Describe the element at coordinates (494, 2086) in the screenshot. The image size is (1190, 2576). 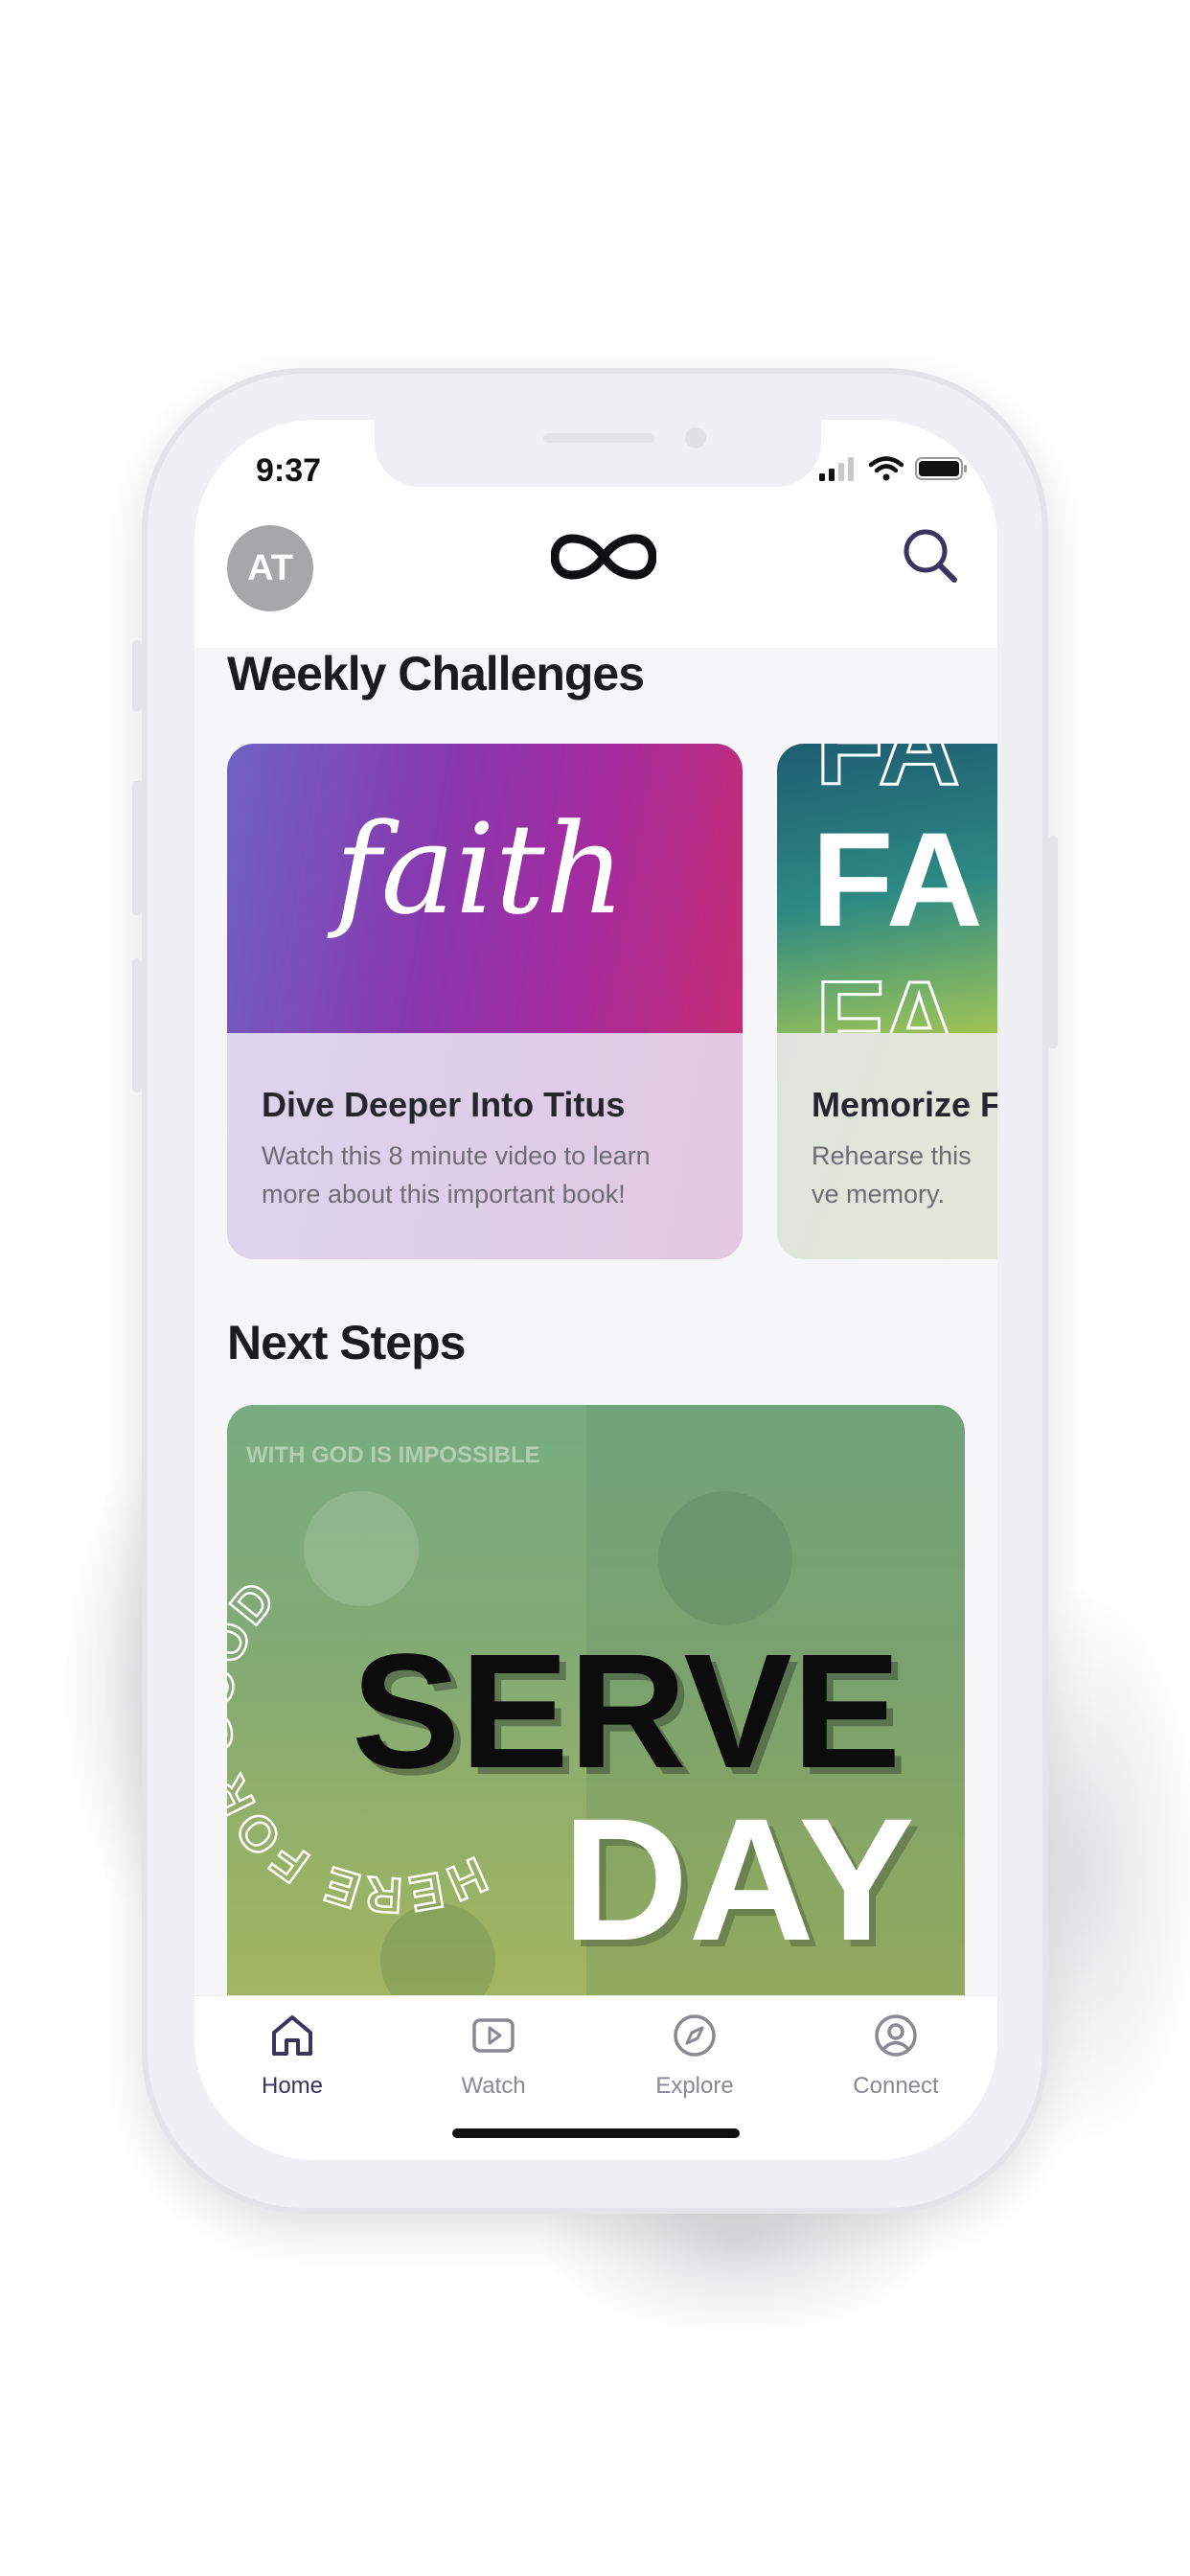
I see `tab-label: Watch` at that location.